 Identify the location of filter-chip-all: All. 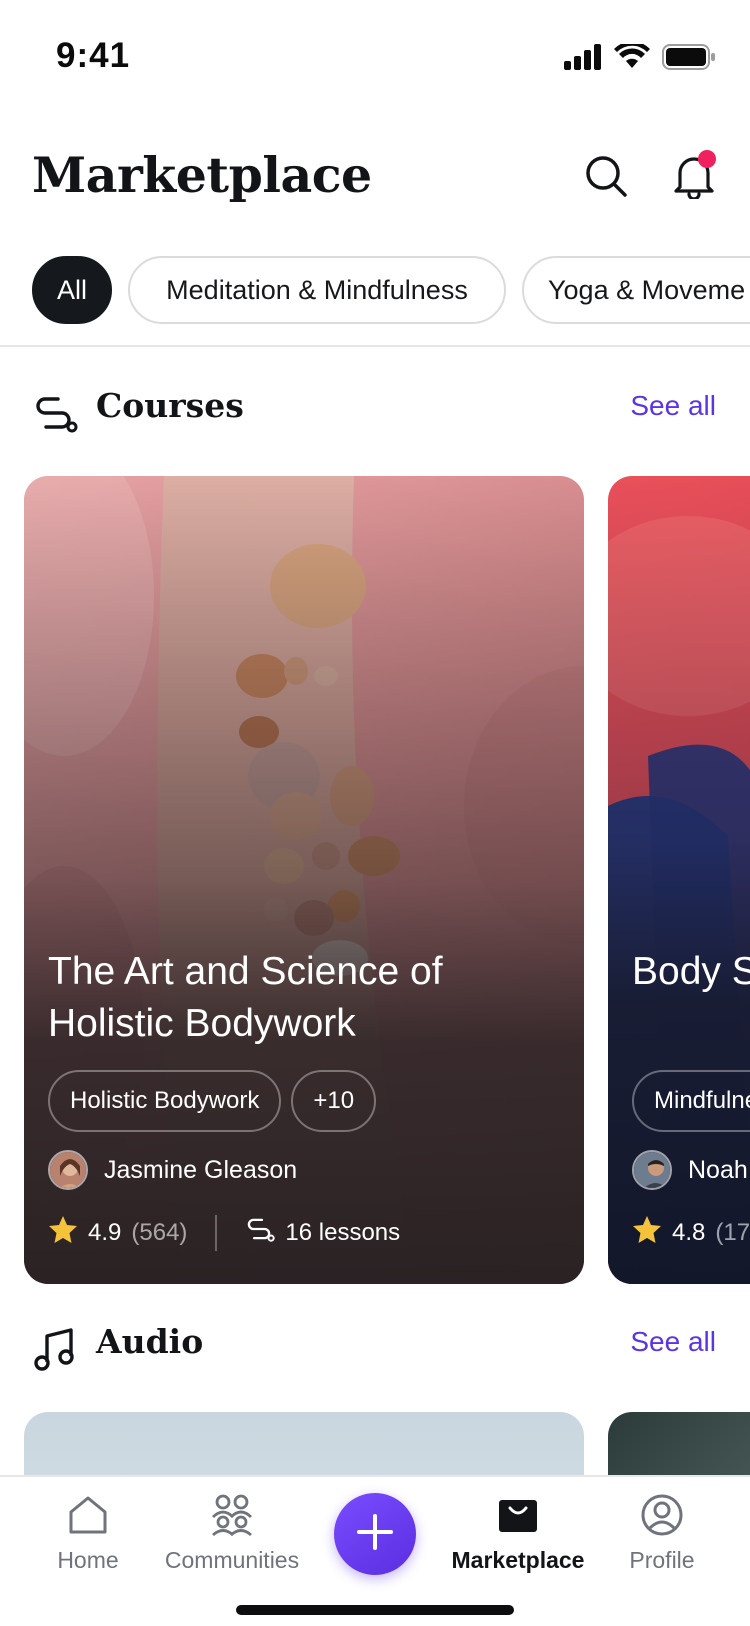
(72, 290).